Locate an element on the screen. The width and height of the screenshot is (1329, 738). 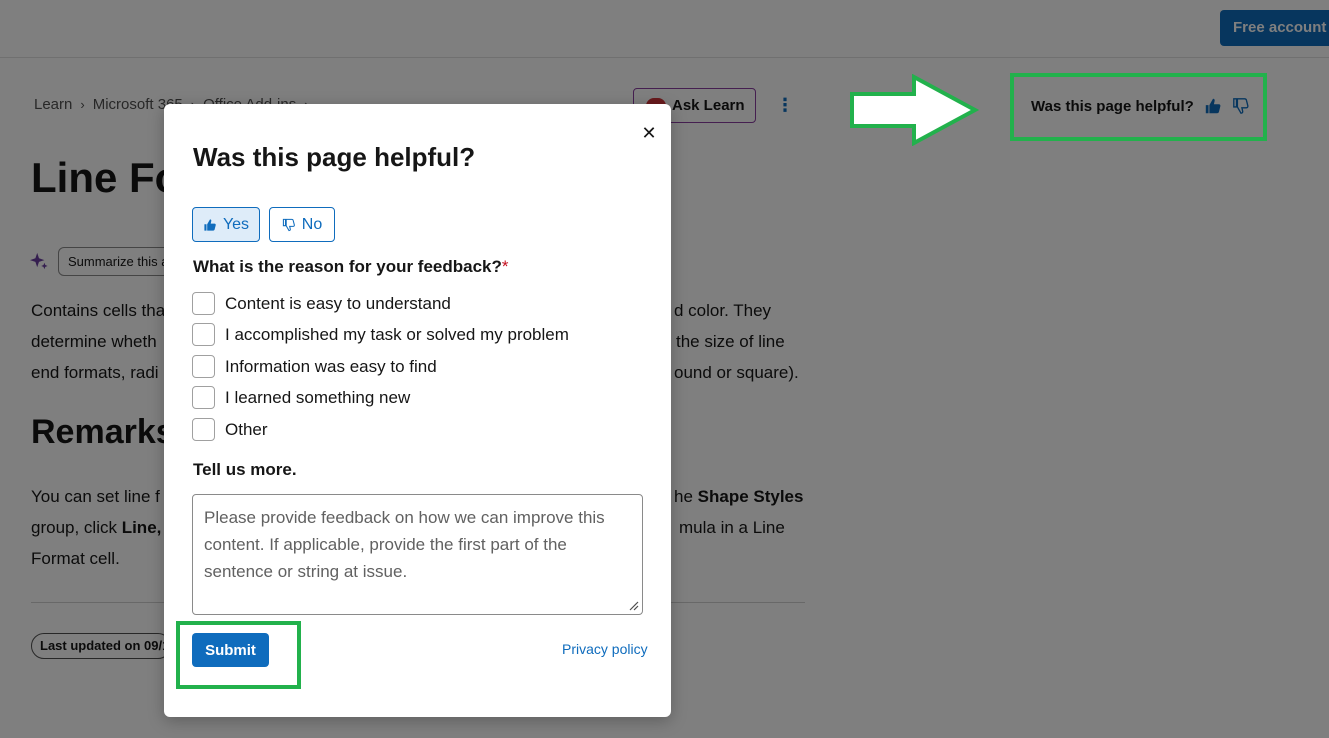
annotation-box-submit is located at coordinates (238, 655).